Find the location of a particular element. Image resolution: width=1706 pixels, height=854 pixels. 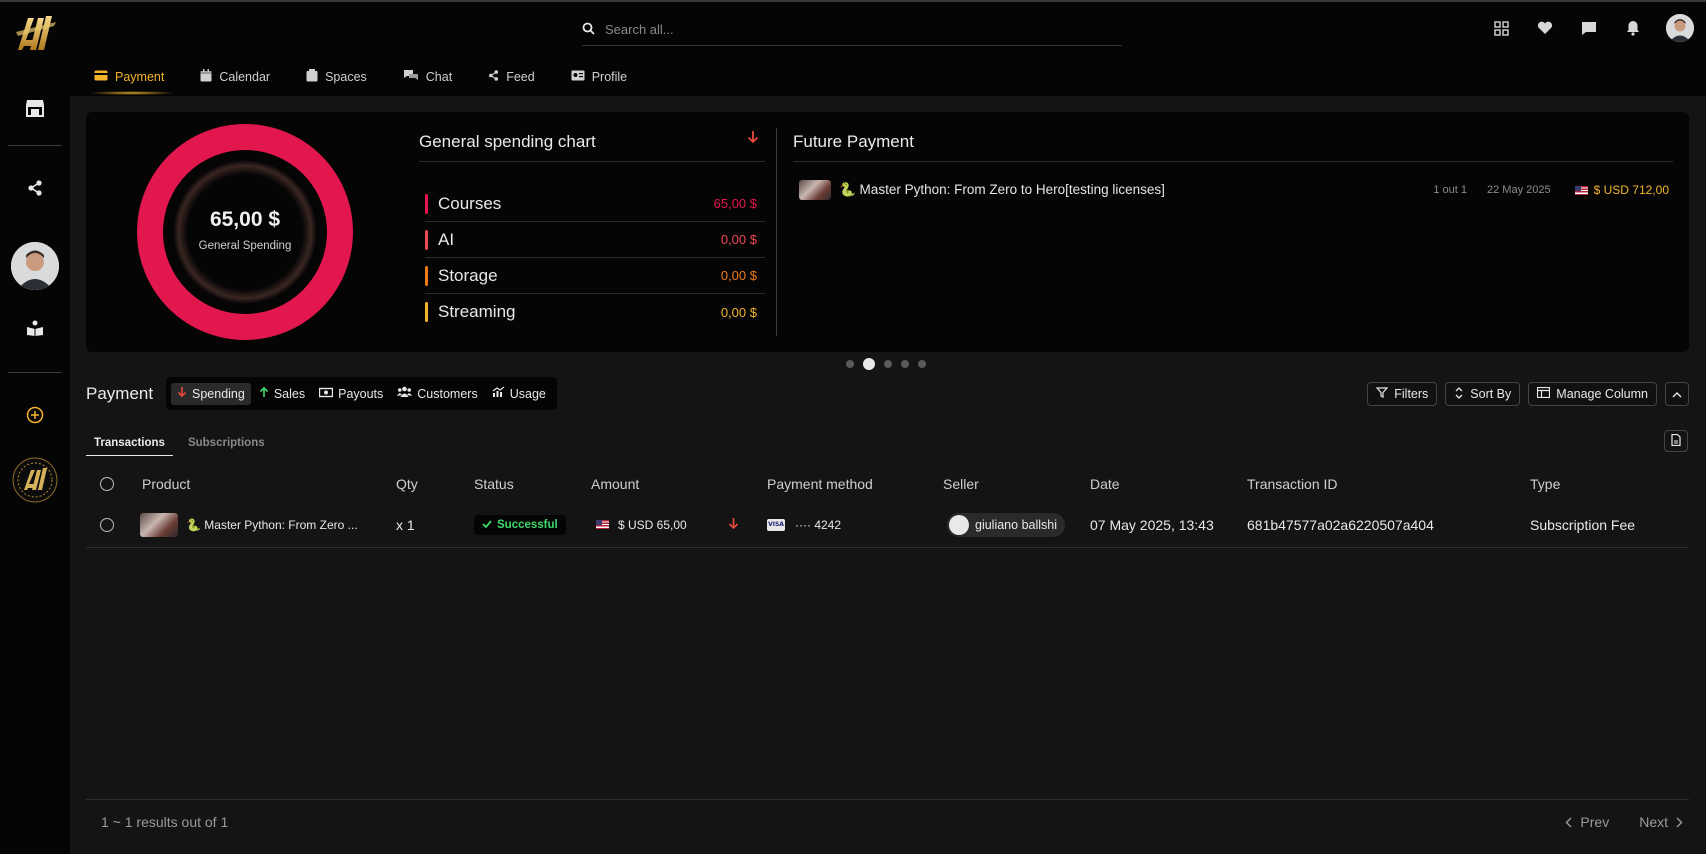

next-button: Next is located at coordinates (1661, 822).